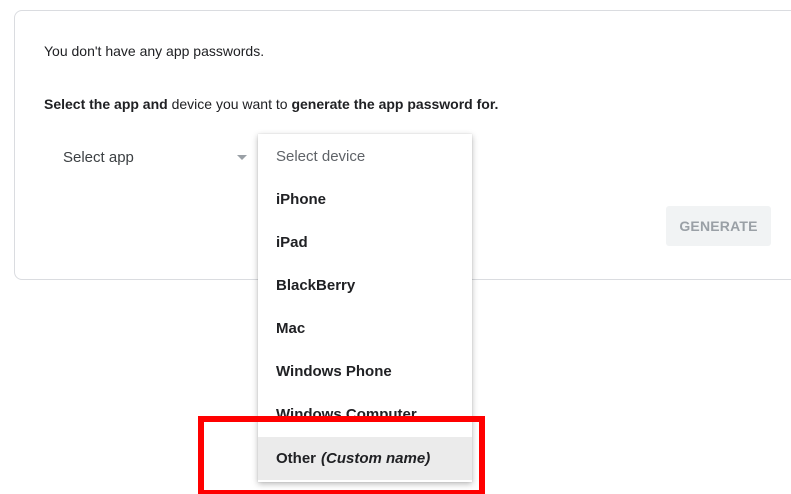 Image resolution: width=791 pixels, height=494 pixels. I want to click on device-menu-placeholder: Select device, so click(365, 156).